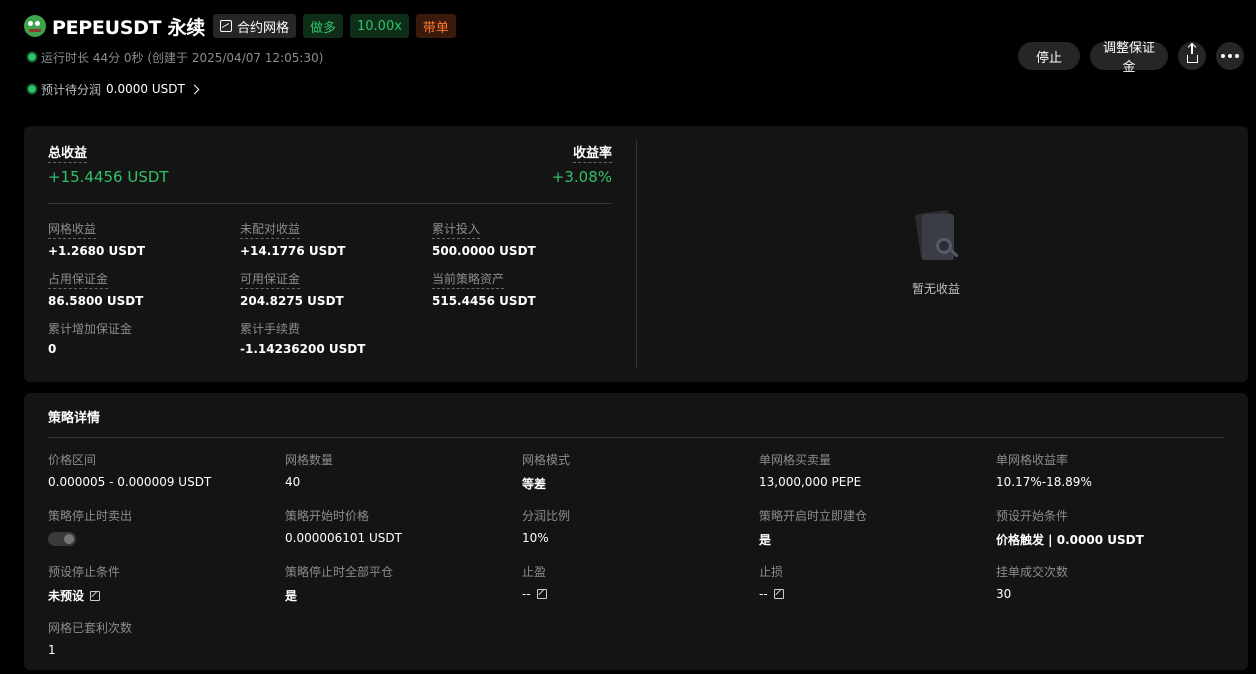 This screenshot has height=674, width=1256. Describe the element at coordinates (877, 591) in the screenshot. I see `detail-stop-loss: 止损 --` at that location.